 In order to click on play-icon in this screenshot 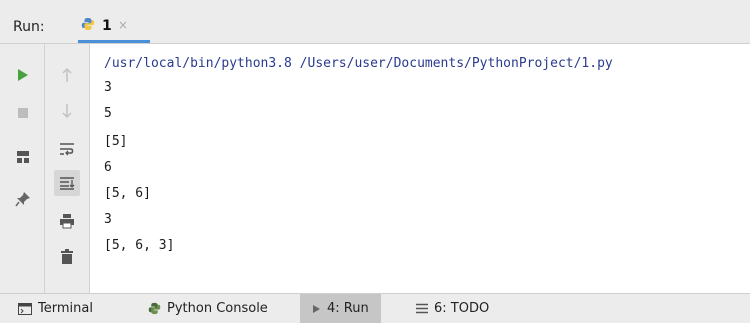, I will do `click(23, 75)`.